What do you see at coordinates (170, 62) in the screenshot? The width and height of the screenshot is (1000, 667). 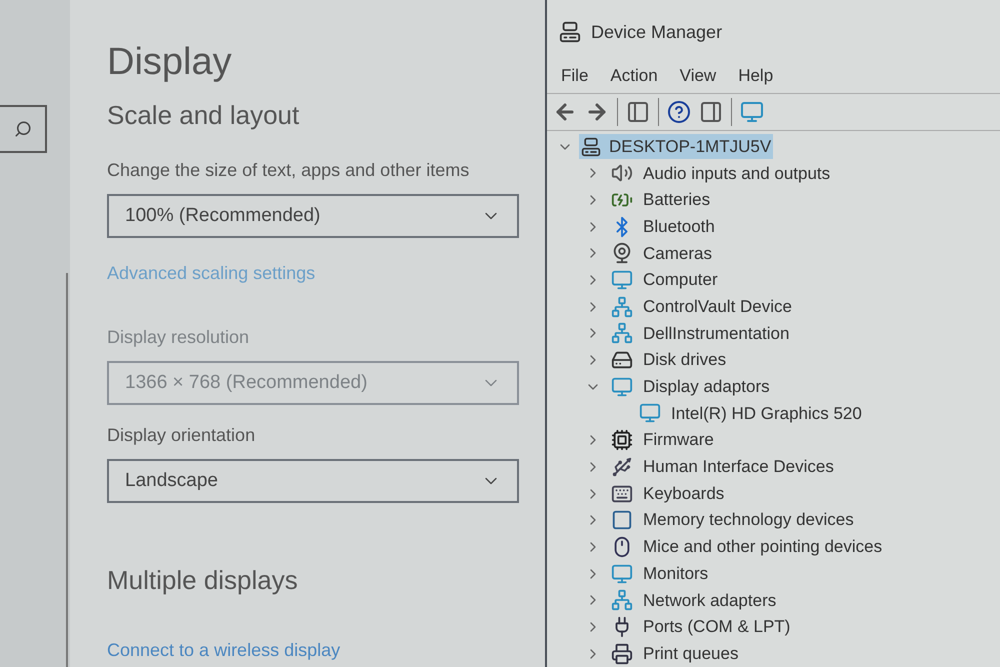 I see `page-title: Display` at bounding box center [170, 62].